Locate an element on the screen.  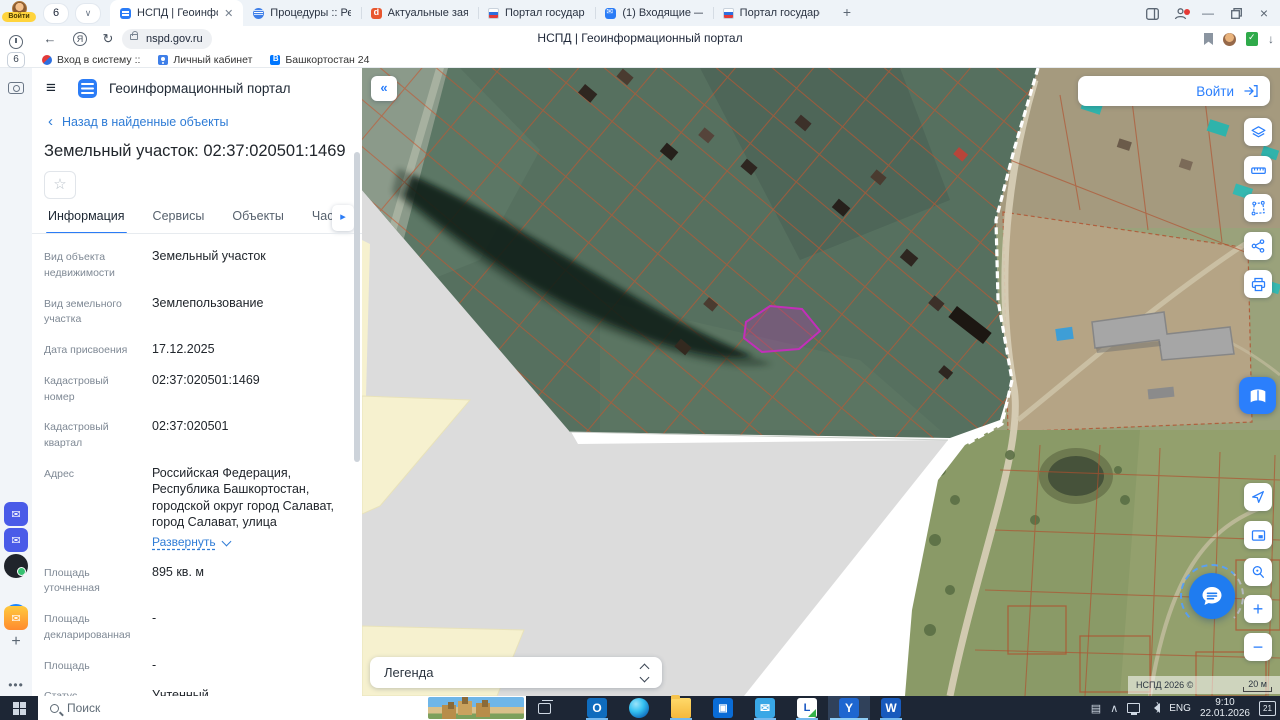
map-login-bar: Войти is located at coordinates (1174, 91).